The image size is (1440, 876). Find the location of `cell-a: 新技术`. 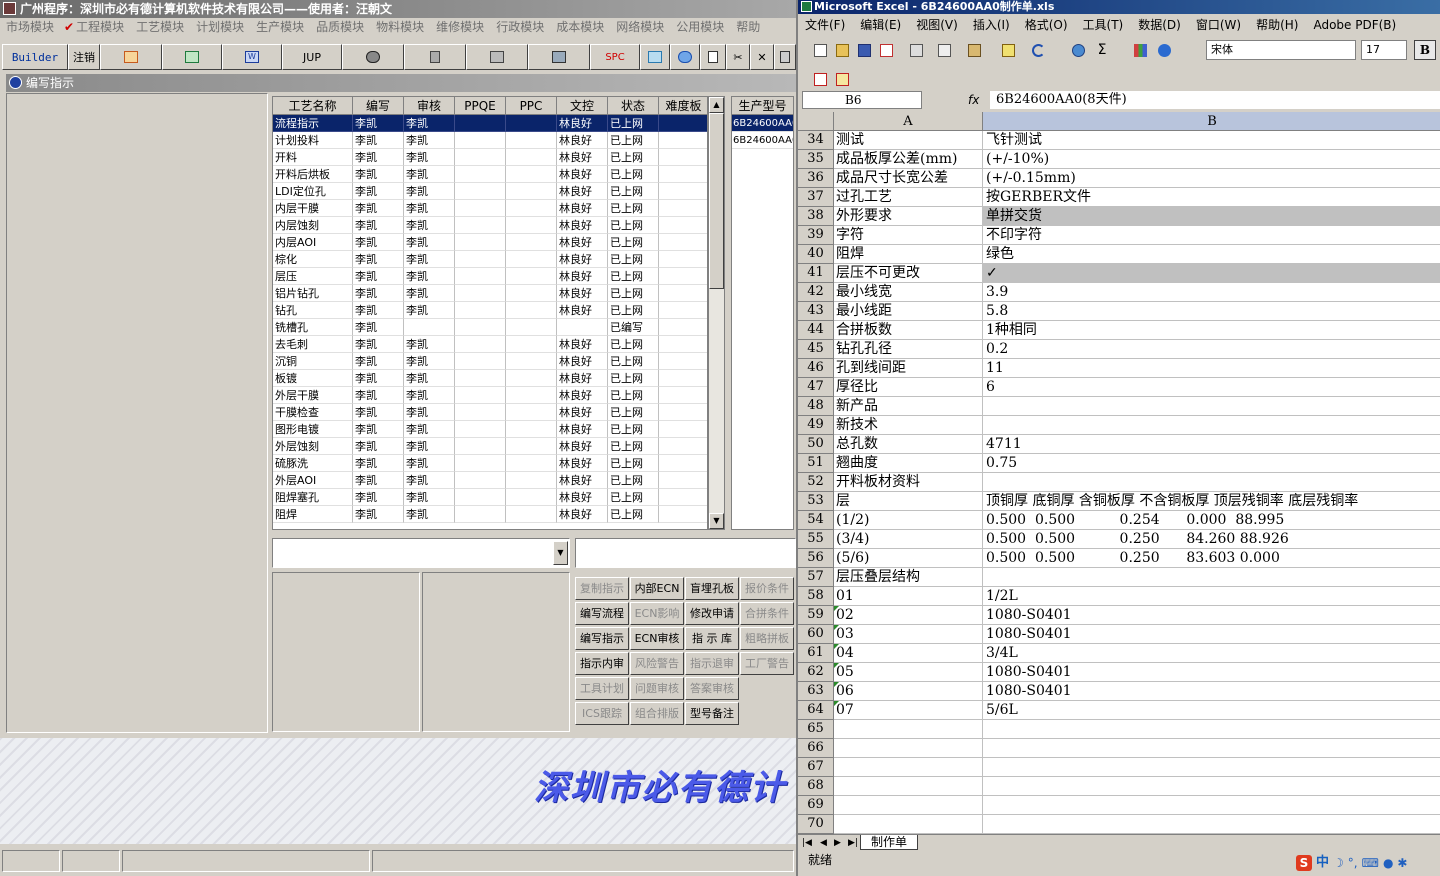

cell-a: 新技术 is located at coordinates (908, 425).